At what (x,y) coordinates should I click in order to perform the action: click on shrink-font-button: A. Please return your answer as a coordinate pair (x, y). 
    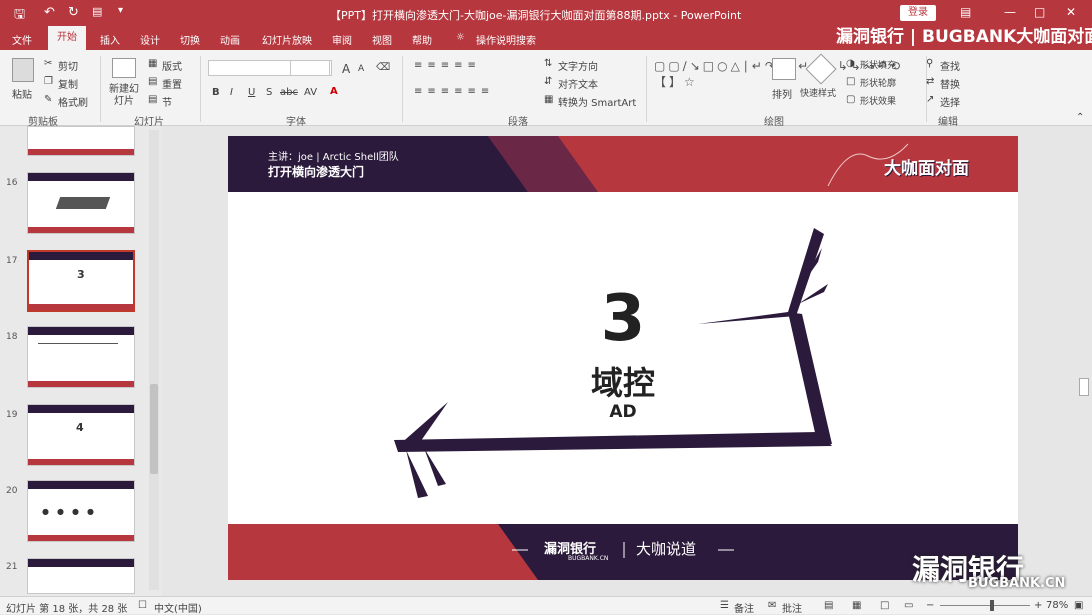
    Looking at the image, I should click on (361, 69).